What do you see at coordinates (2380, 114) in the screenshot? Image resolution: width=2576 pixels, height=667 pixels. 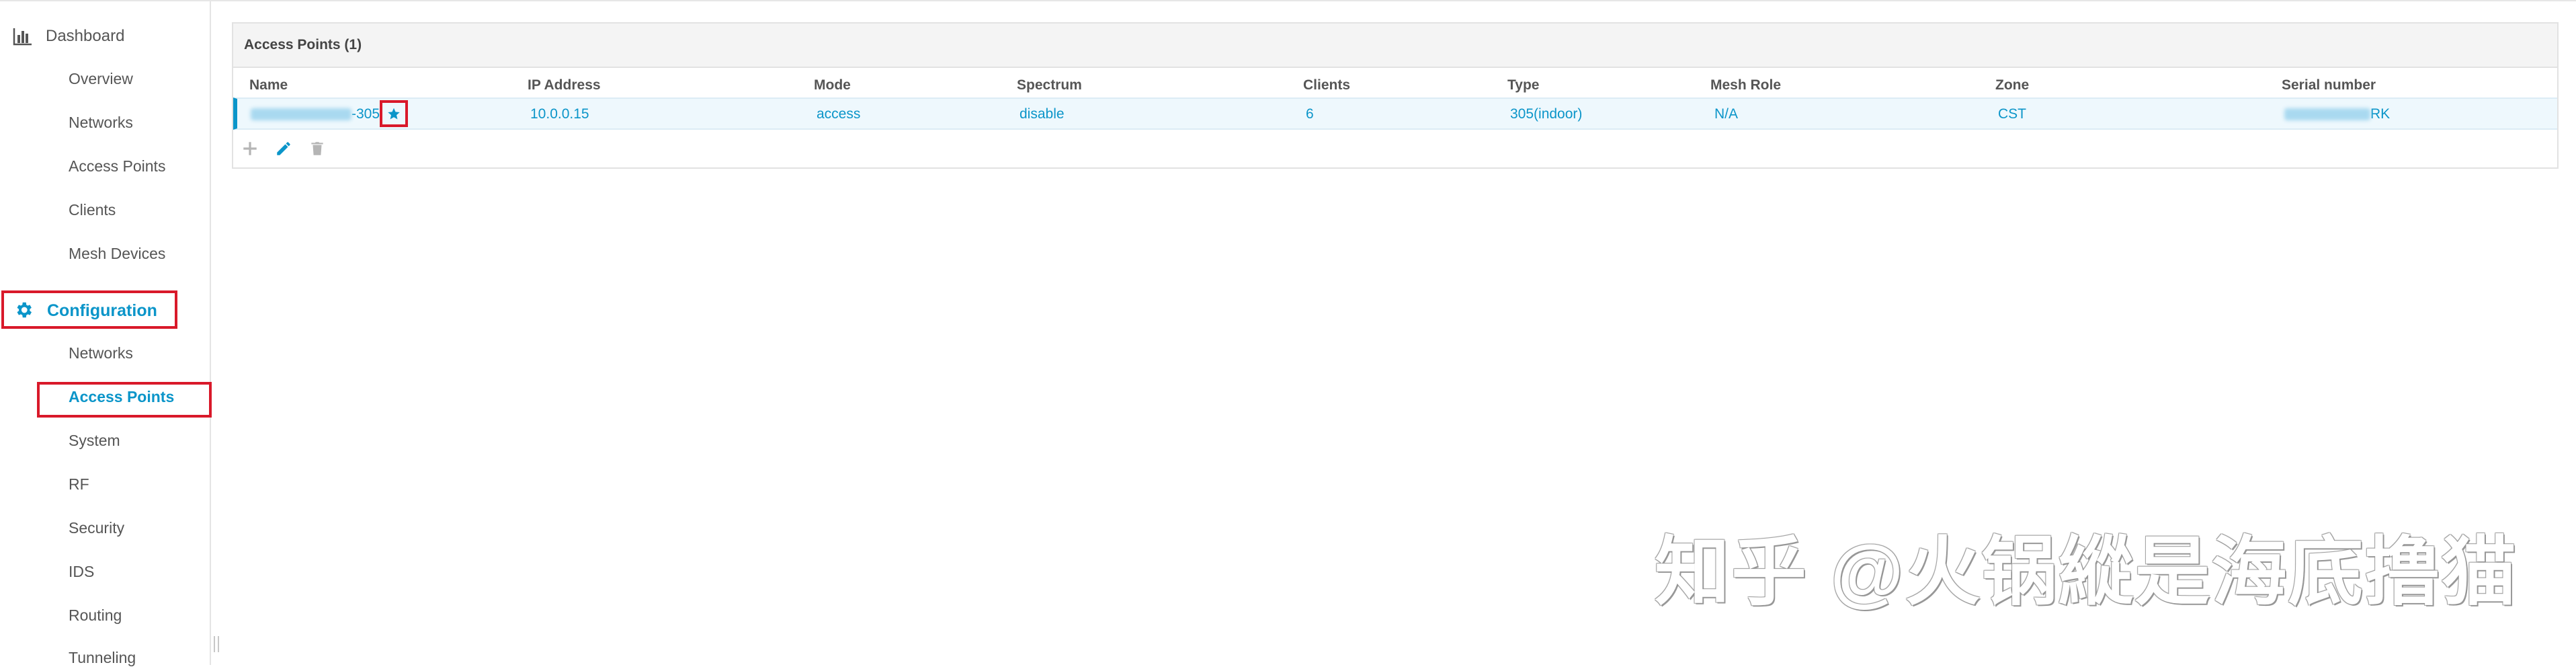 I see `serial-suffix: RK` at bounding box center [2380, 114].